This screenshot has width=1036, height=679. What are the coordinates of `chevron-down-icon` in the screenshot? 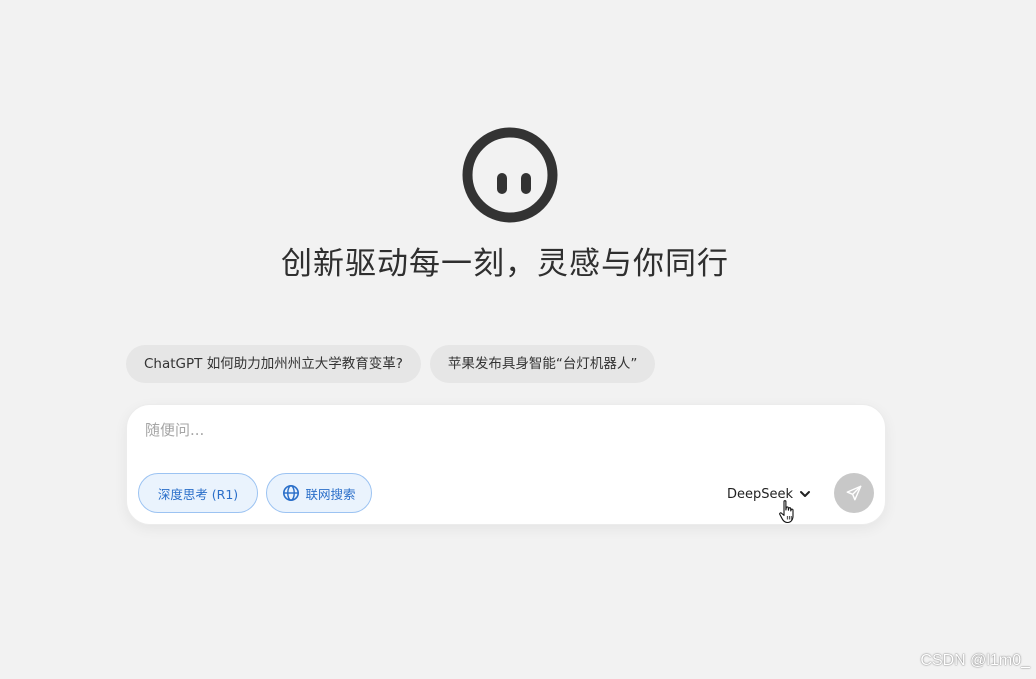 It's located at (805, 494).